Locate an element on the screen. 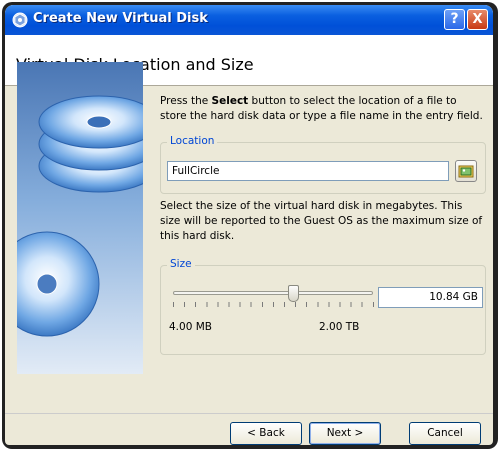 The image size is (503, 454). location-group-label: Location is located at coordinates (192, 141).